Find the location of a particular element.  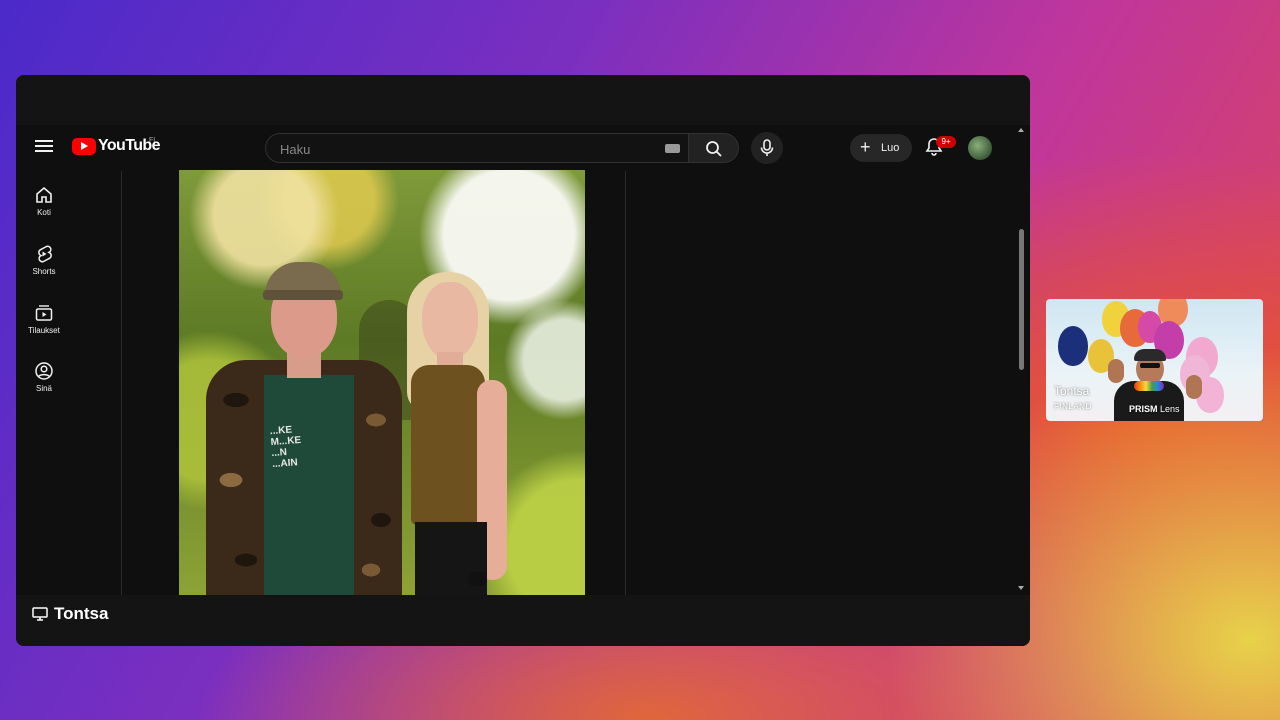

avatar is located at coordinates (980, 148).